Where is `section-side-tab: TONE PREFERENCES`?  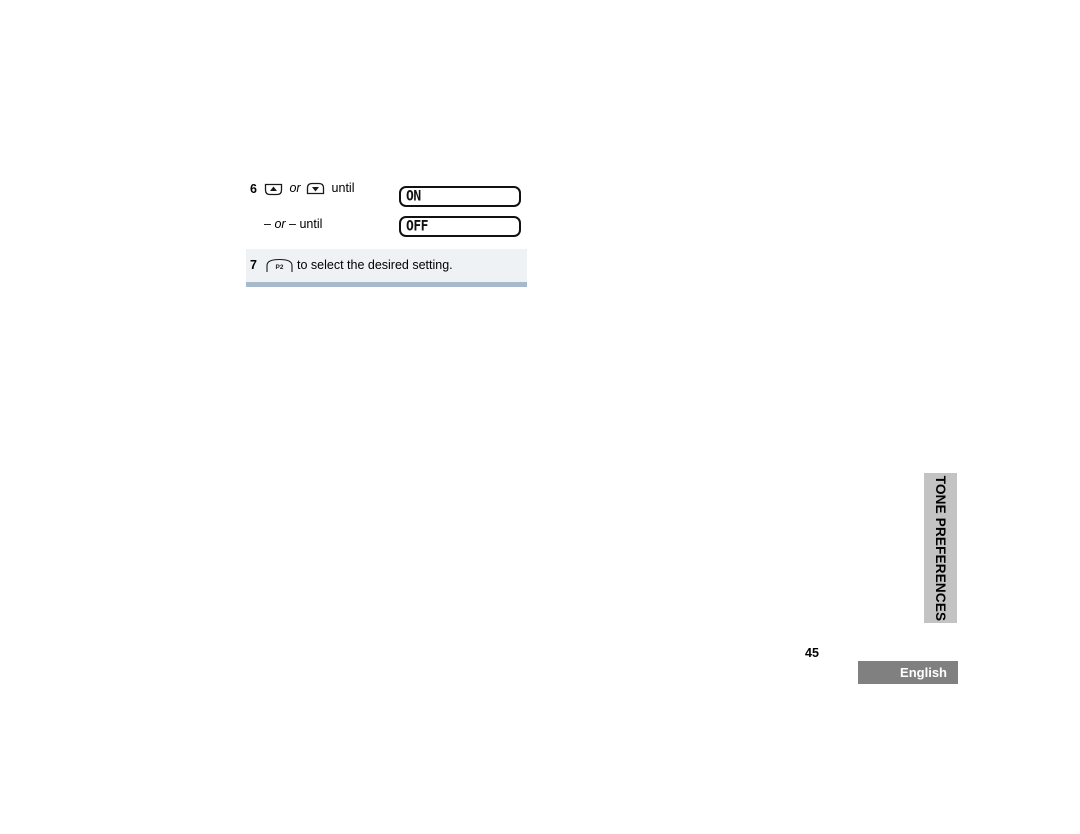
section-side-tab: TONE PREFERENCES is located at coordinates (940, 548).